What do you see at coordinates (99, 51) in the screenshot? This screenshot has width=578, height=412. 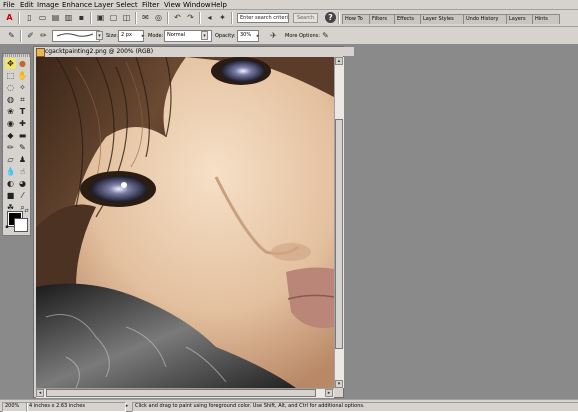 I see `document-title: cgacktpainting2.png @ 200% (RGB)` at bounding box center [99, 51].